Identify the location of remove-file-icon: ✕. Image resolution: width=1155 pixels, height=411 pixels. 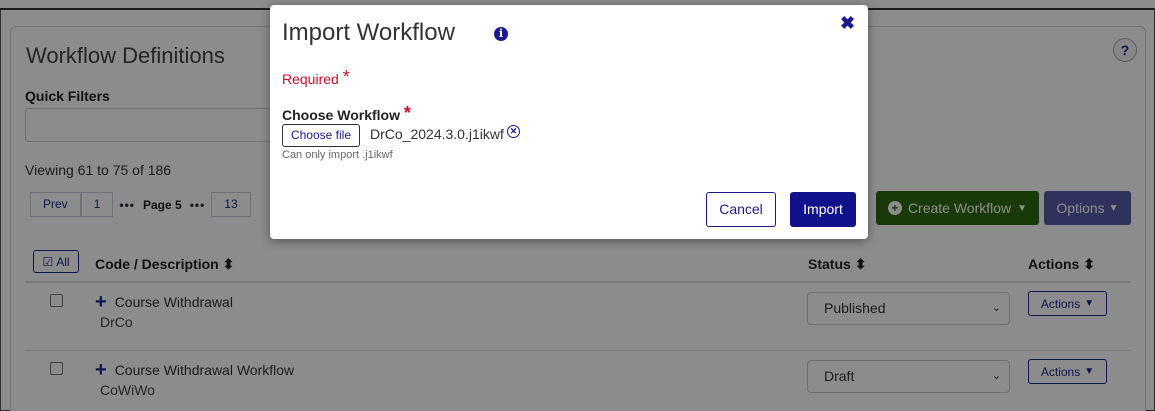
(513, 131).